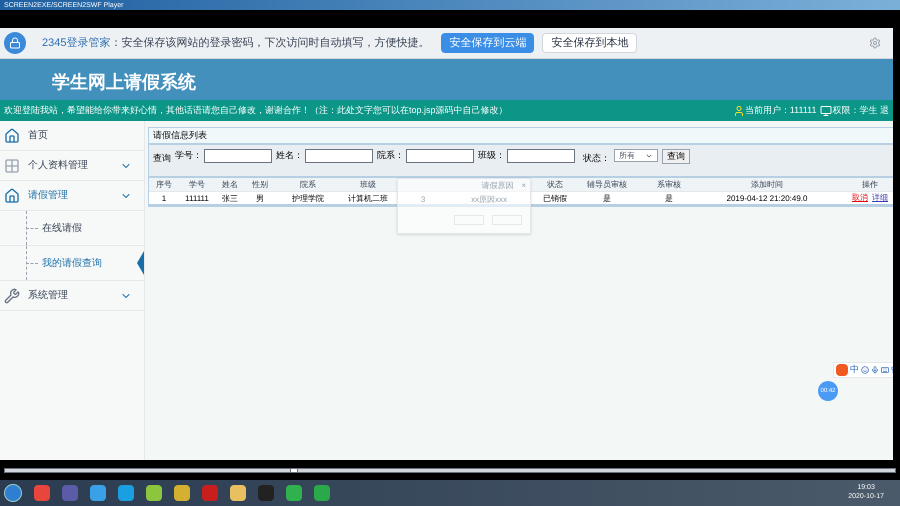  What do you see at coordinates (669, 185) in the screenshot?
I see `column-header: 系审核` at bounding box center [669, 185].